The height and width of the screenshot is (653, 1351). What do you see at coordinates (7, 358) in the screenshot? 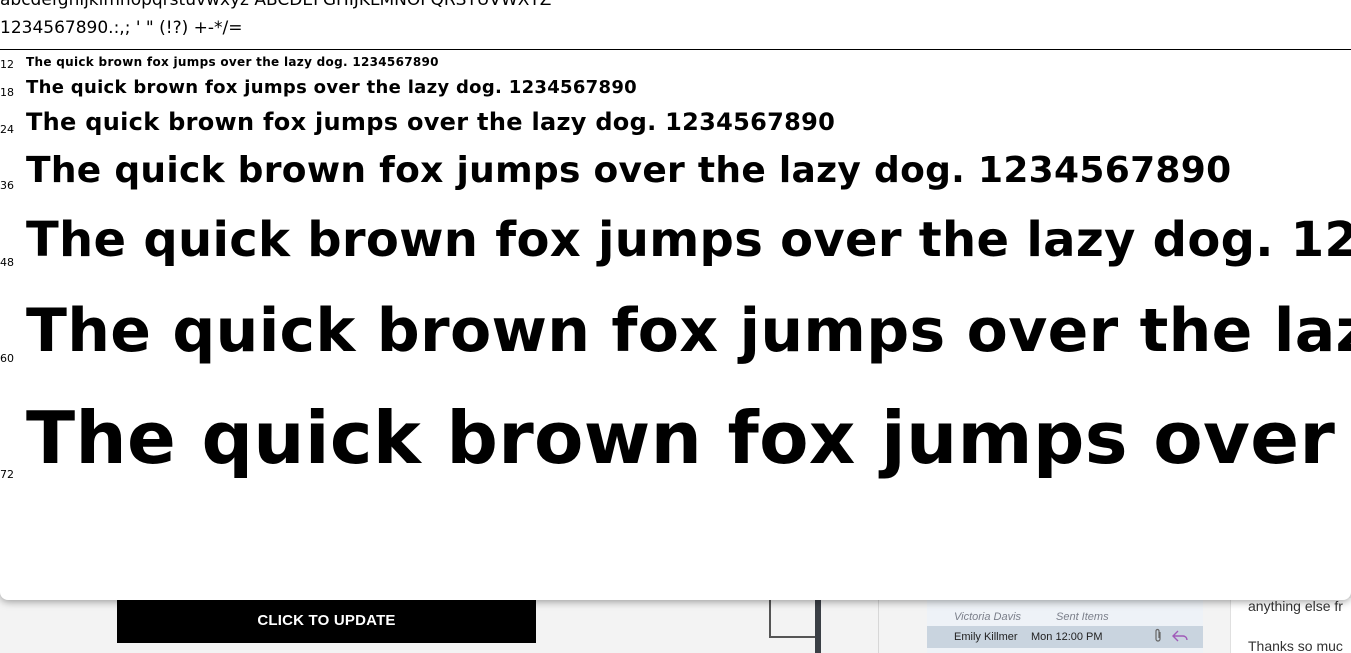
I see `size-label: 60` at bounding box center [7, 358].